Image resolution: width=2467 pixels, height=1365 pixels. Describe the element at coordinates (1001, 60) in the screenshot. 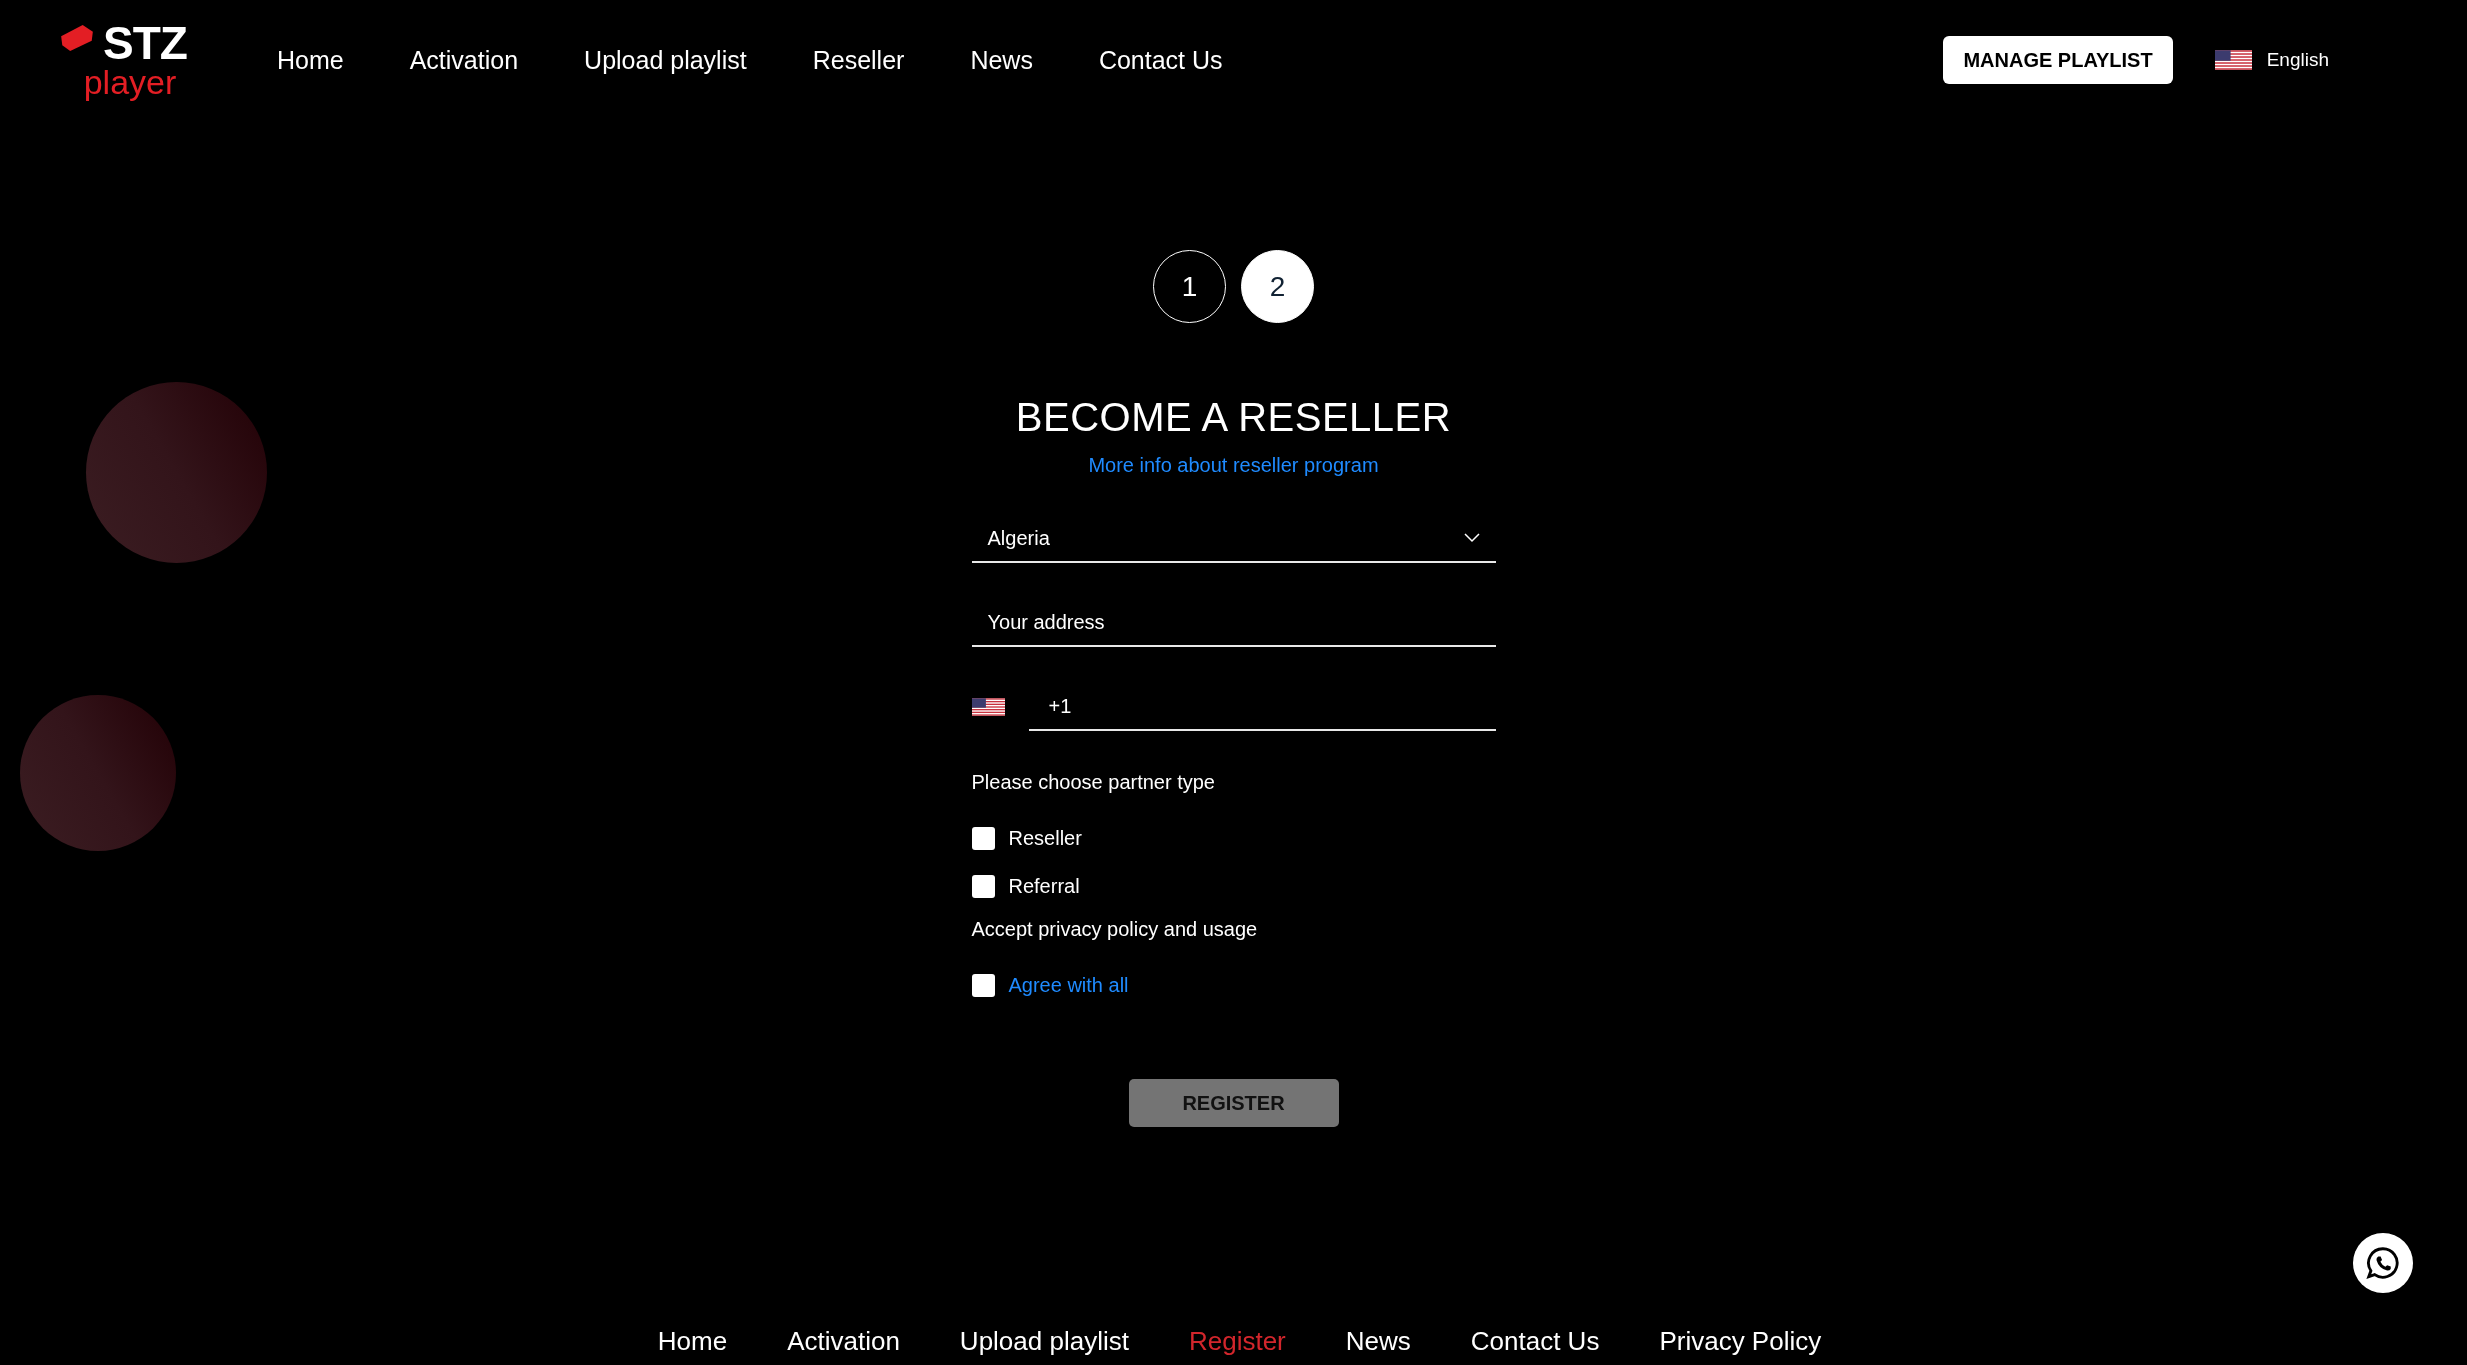

I see `nav-link: News` at that location.